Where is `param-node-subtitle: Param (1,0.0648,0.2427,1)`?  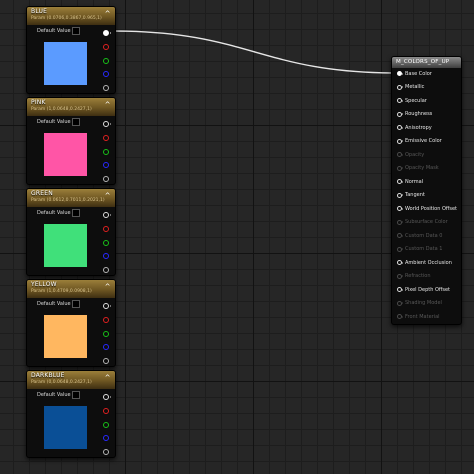
param-node-subtitle: Param (1,0.0648,0.2427,1) is located at coordinates (61, 109).